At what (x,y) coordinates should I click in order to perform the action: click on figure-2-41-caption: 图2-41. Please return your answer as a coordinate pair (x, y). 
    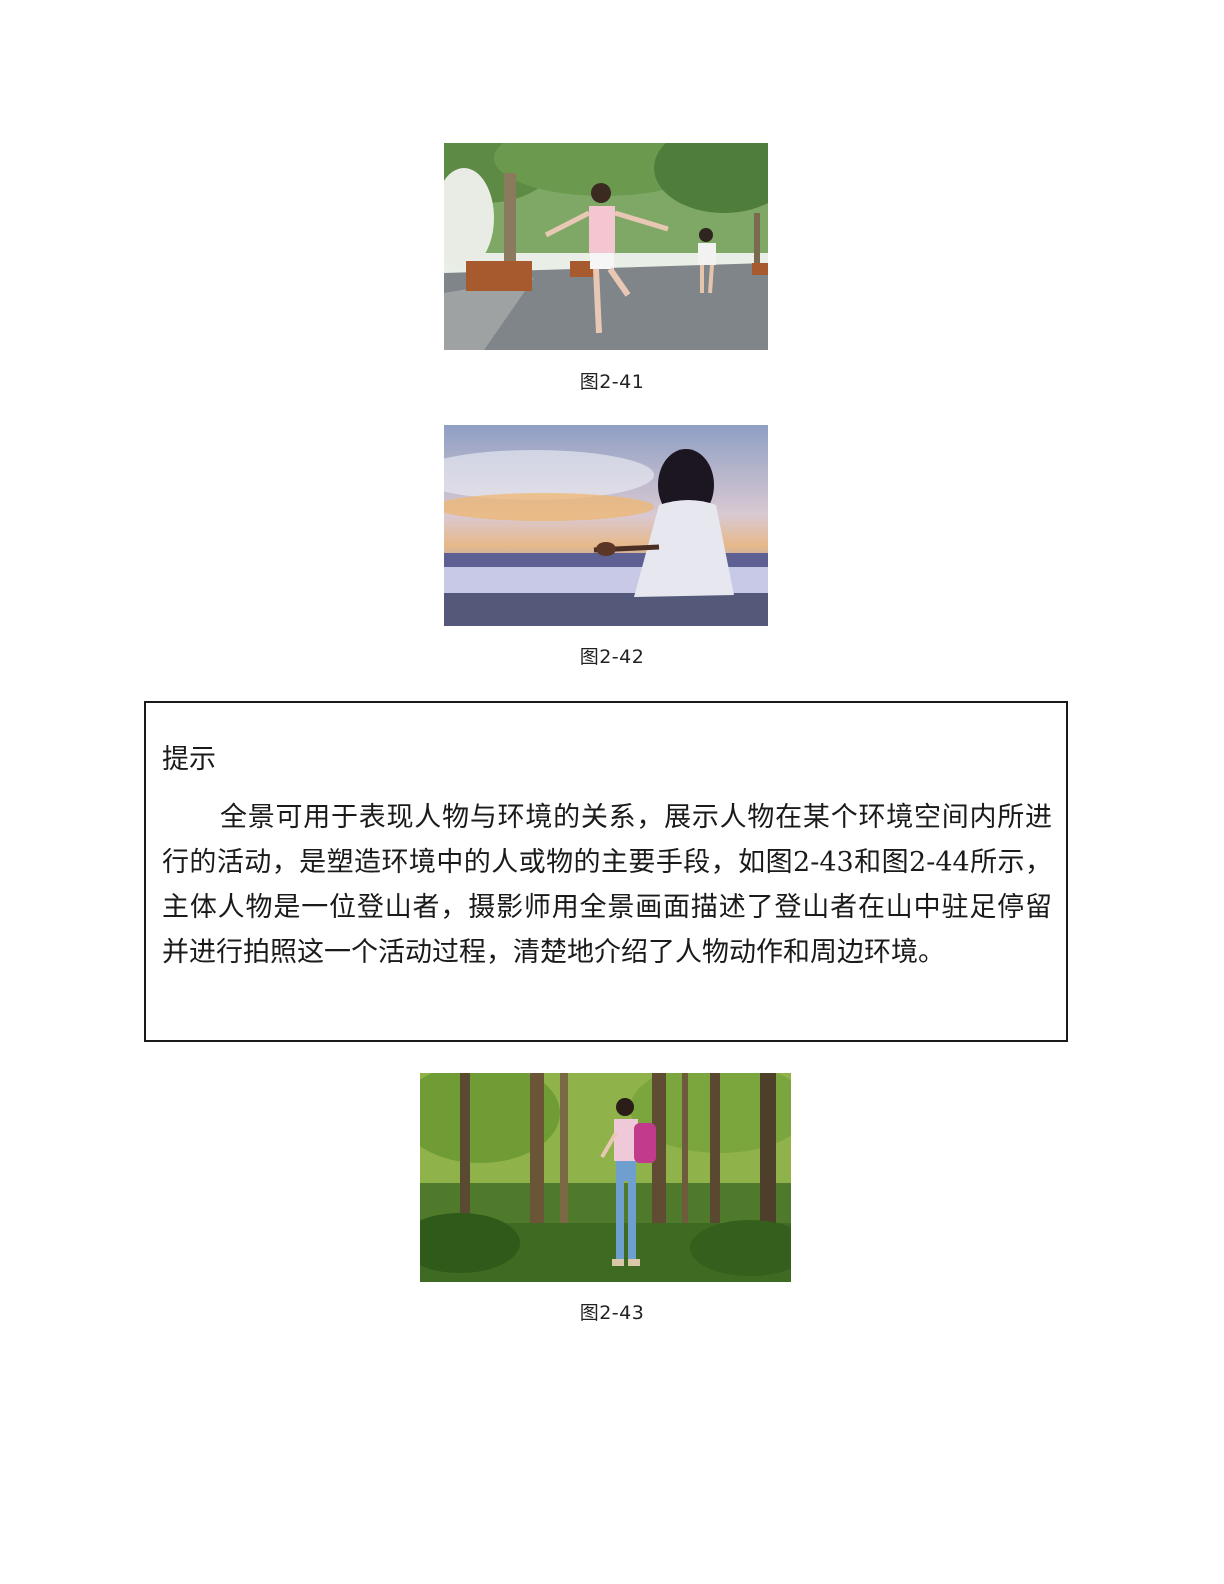
    Looking at the image, I should click on (612, 382).